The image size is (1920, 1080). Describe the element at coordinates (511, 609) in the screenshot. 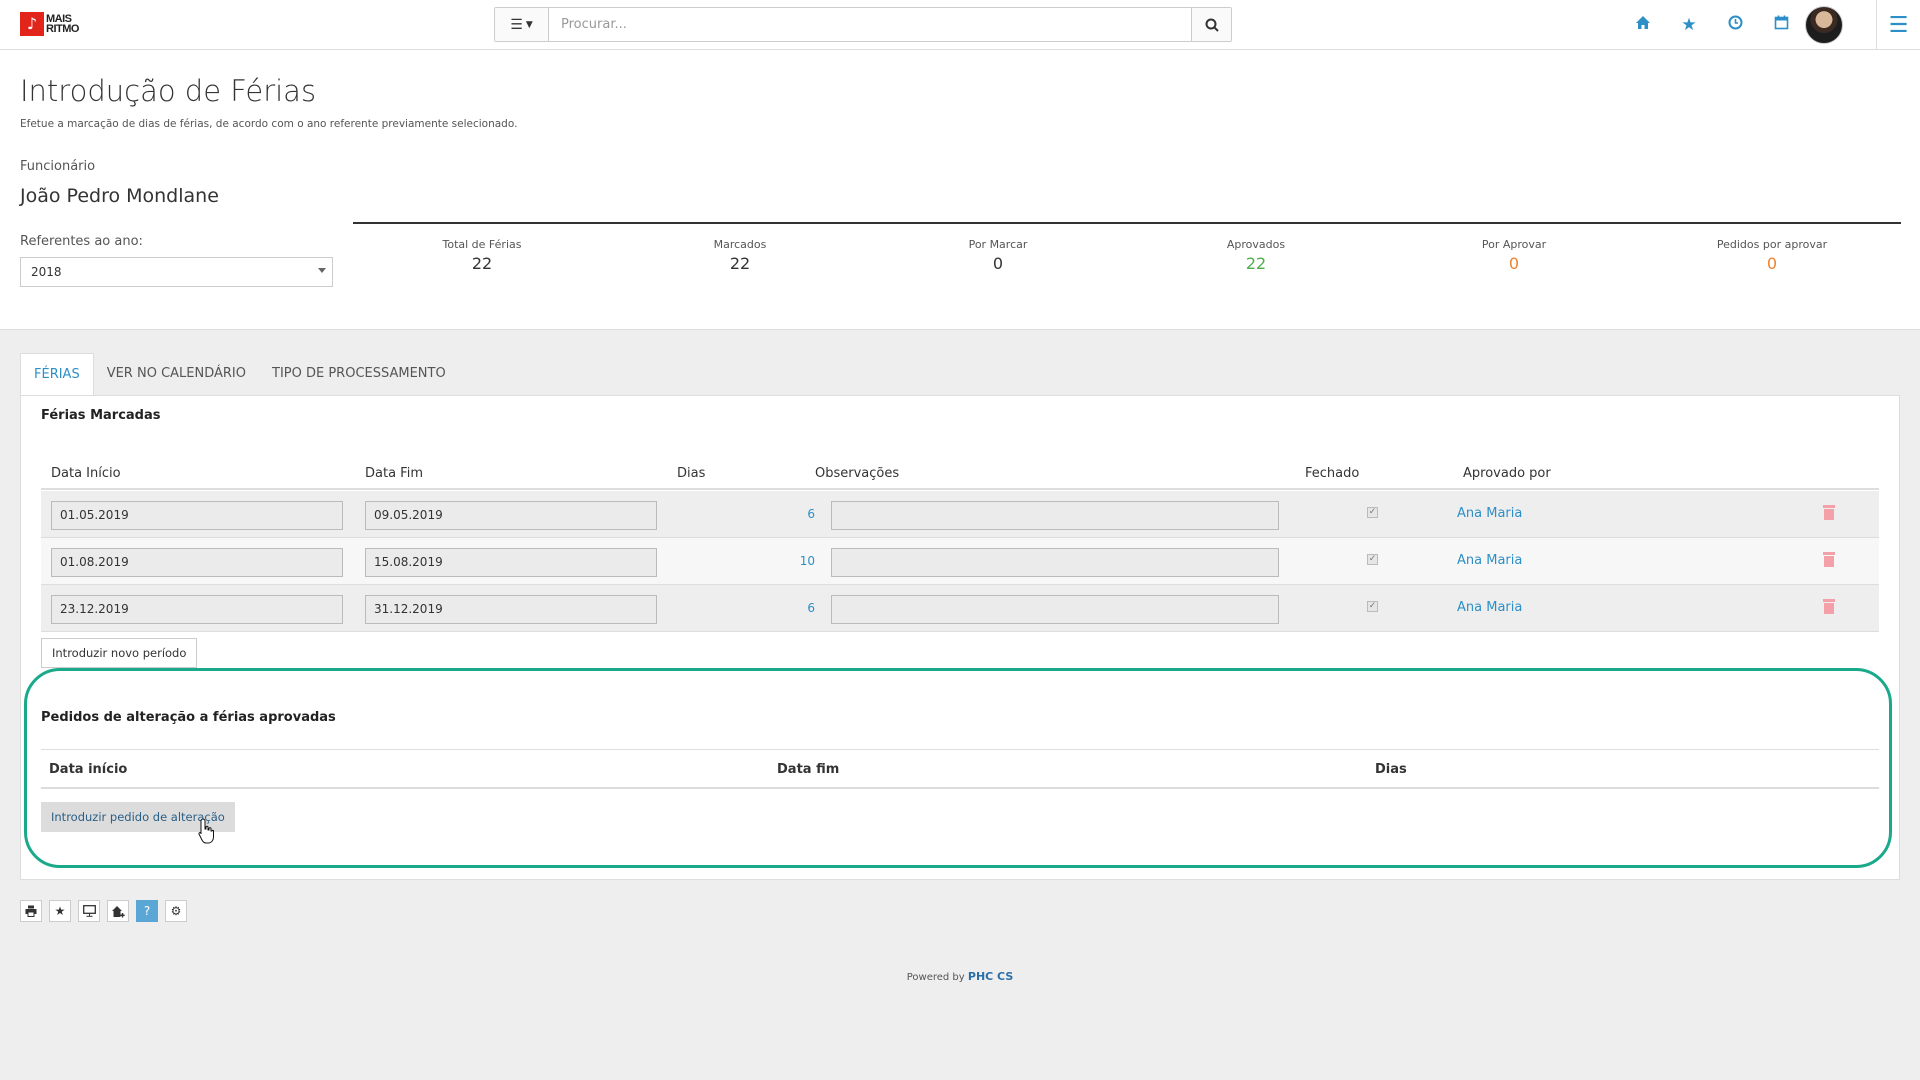

I see `data-fim-field: 31.12.2019` at that location.